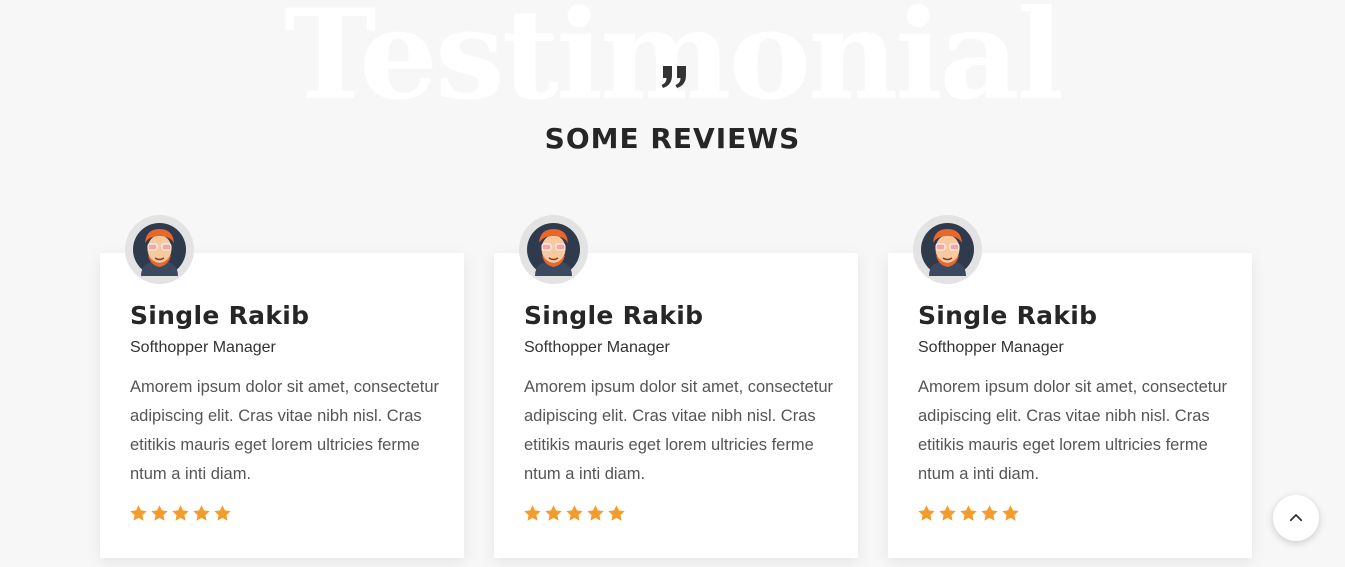 The width and height of the screenshot is (1345, 567). What do you see at coordinates (672, 138) in the screenshot?
I see `section-heading: SOME REVIEWS` at bounding box center [672, 138].